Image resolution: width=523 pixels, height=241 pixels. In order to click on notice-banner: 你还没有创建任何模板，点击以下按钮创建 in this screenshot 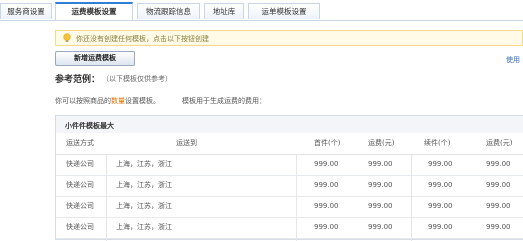, I will do `click(289, 38)`.